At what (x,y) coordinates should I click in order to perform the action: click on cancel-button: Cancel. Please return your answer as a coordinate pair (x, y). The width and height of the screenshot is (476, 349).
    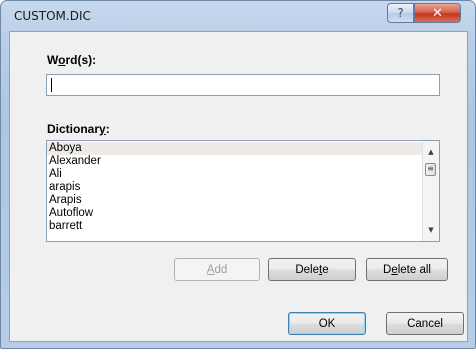
    Looking at the image, I should click on (425, 323).